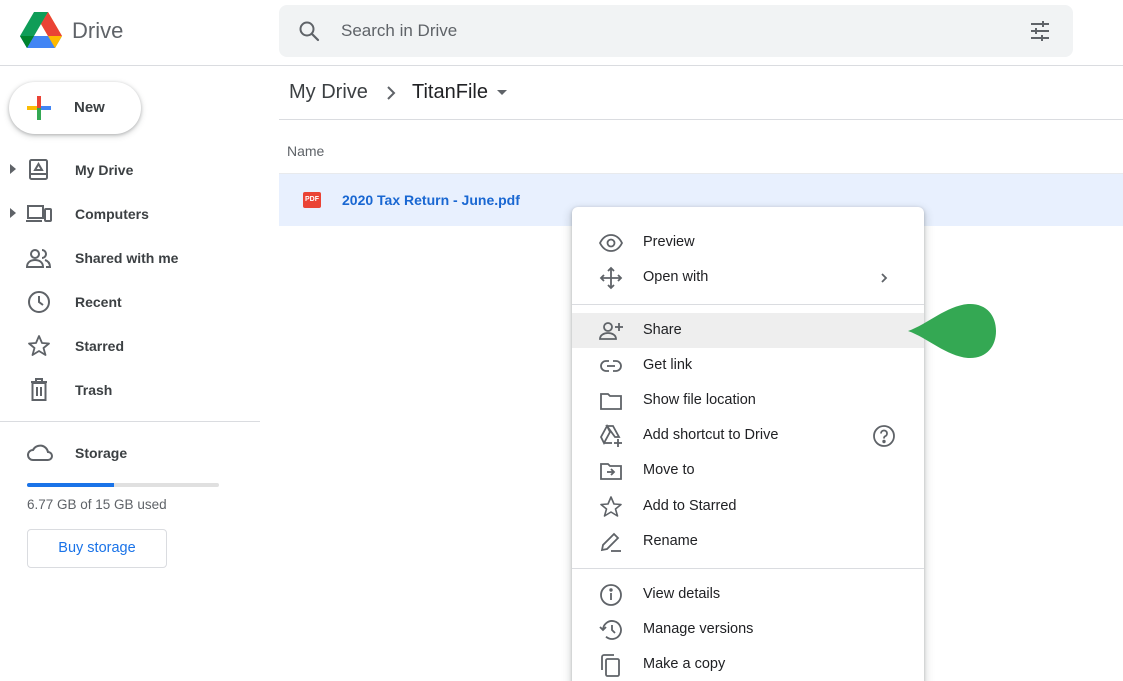 The image size is (1123, 681). I want to click on menu-item-get-link: Get link, so click(748, 365).